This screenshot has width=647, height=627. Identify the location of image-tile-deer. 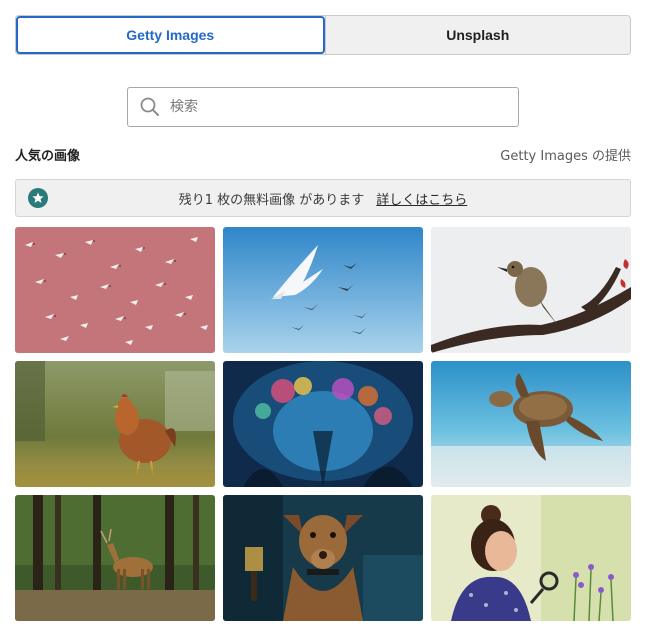
(115, 558).